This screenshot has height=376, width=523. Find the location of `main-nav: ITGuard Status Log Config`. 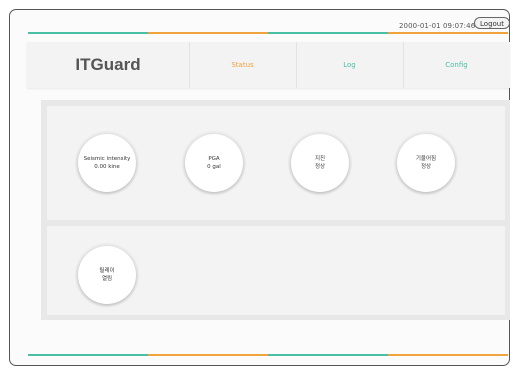

main-nav: ITGuard Status Log Config is located at coordinates (268, 65).